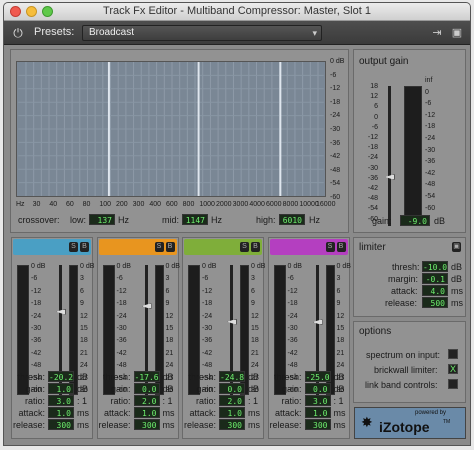 The image size is (474, 450). Describe the element at coordinates (437, 33) in the screenshot. I see `routing-icon: ⇥` at that location.